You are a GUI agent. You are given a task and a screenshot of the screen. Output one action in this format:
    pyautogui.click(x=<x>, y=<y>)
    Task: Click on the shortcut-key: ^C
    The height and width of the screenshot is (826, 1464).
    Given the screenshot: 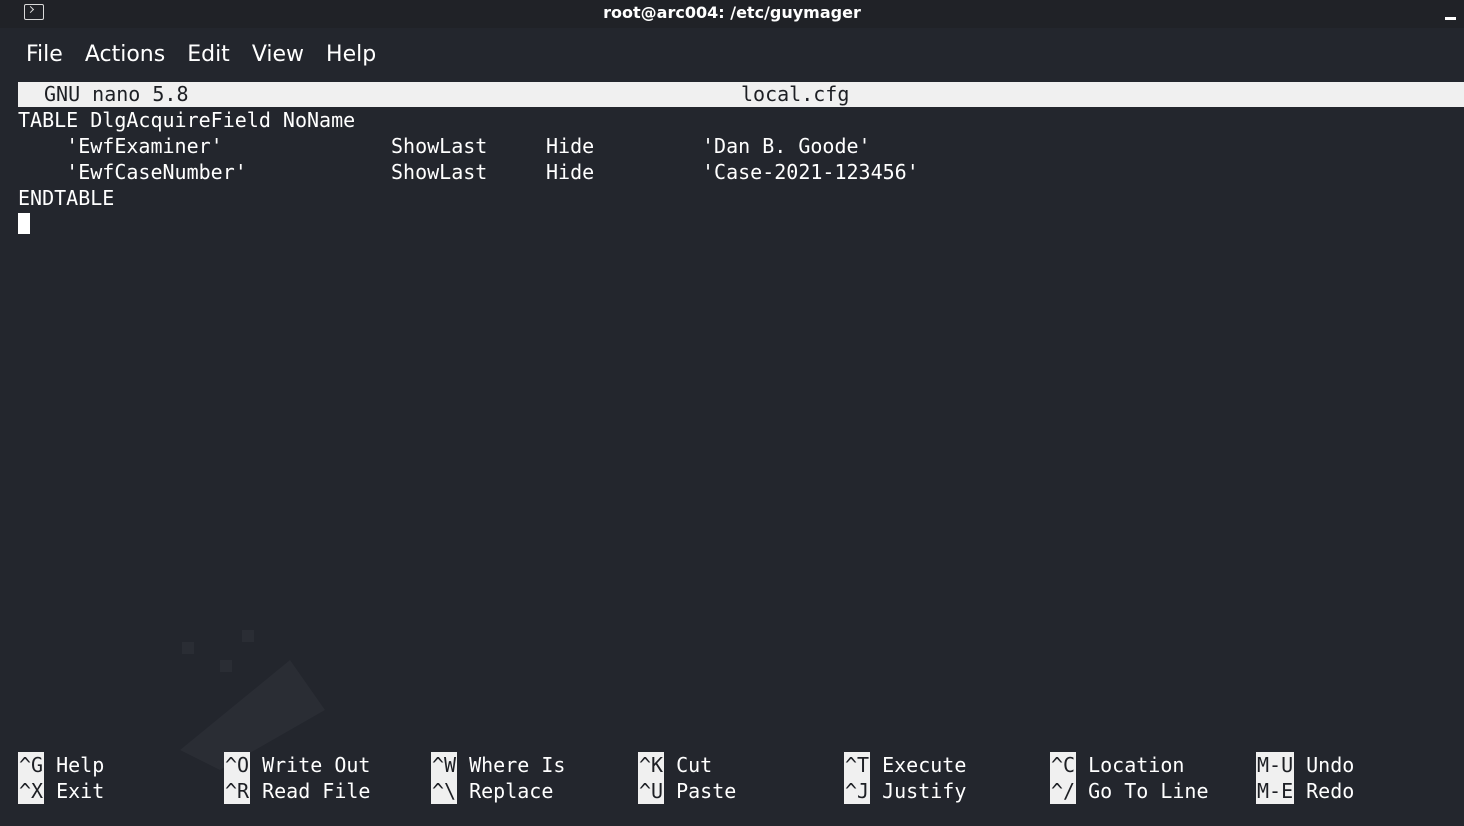 What is the action you would take?
    pyautogui.click(x=1063, y=765)
    